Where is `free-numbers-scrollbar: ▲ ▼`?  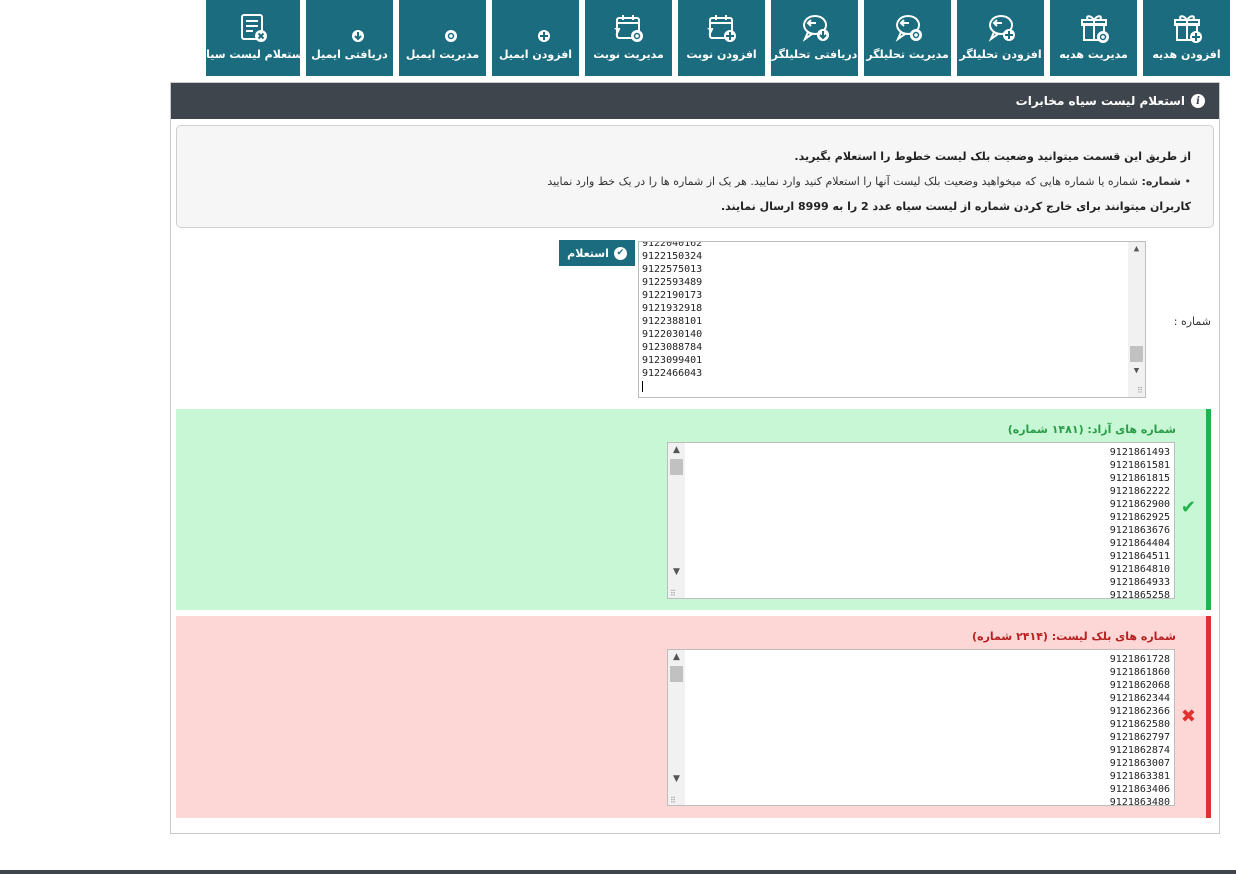
free-numbers-scrollbar: ▲ ▼ is located at coordinates (676, 520).